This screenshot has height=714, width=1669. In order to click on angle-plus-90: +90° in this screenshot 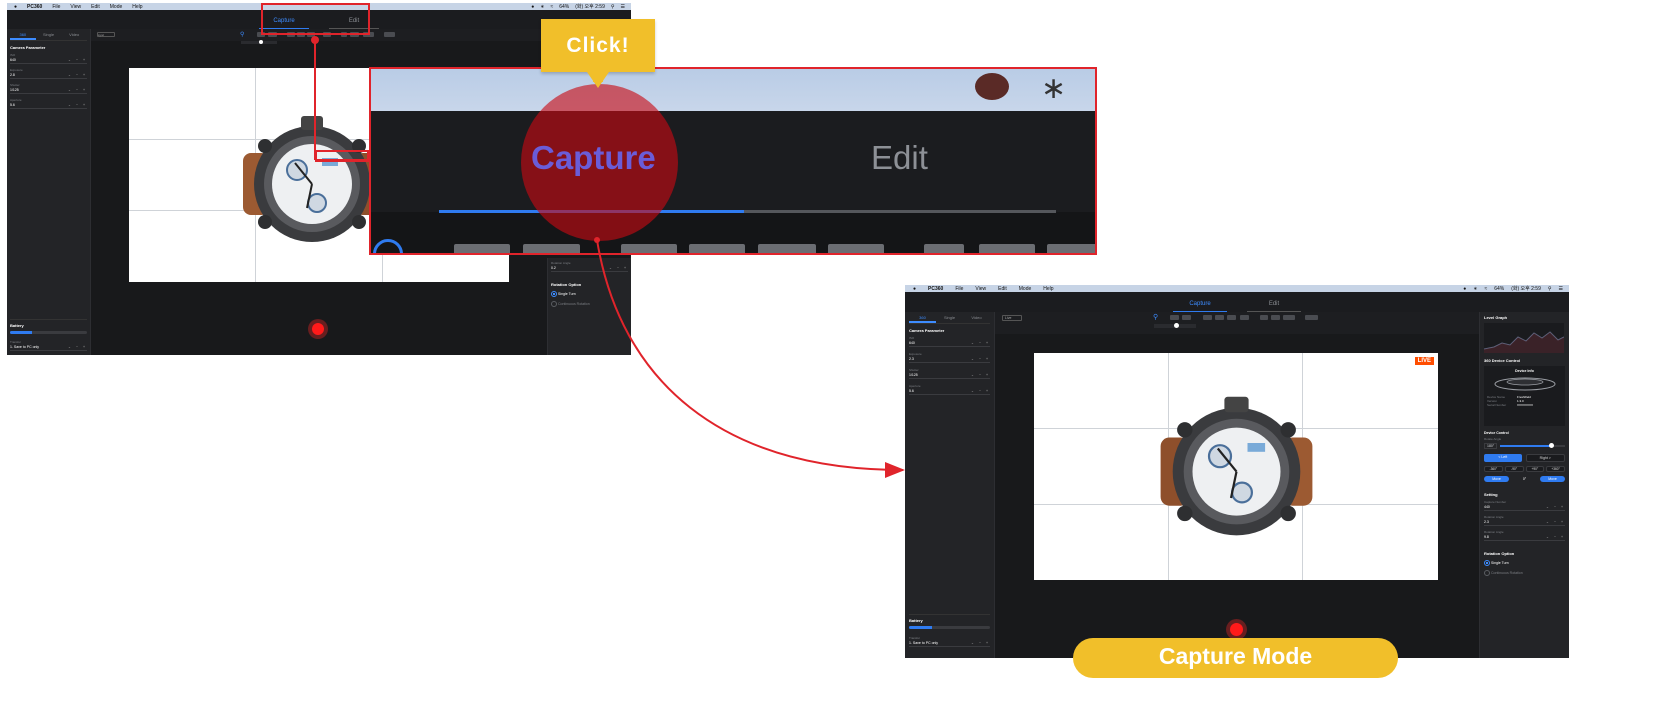, I will do `click(1535, 469)`.